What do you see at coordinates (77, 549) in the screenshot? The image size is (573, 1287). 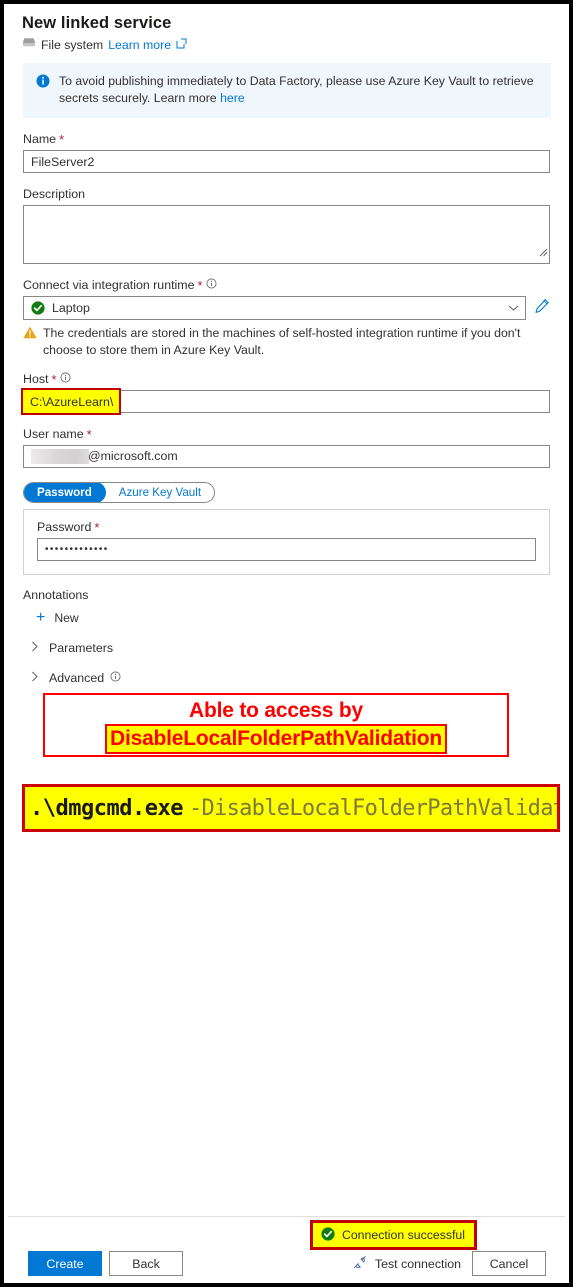 I see `password-masked-value: •••••••••••••` at bounding box center [77, 549].